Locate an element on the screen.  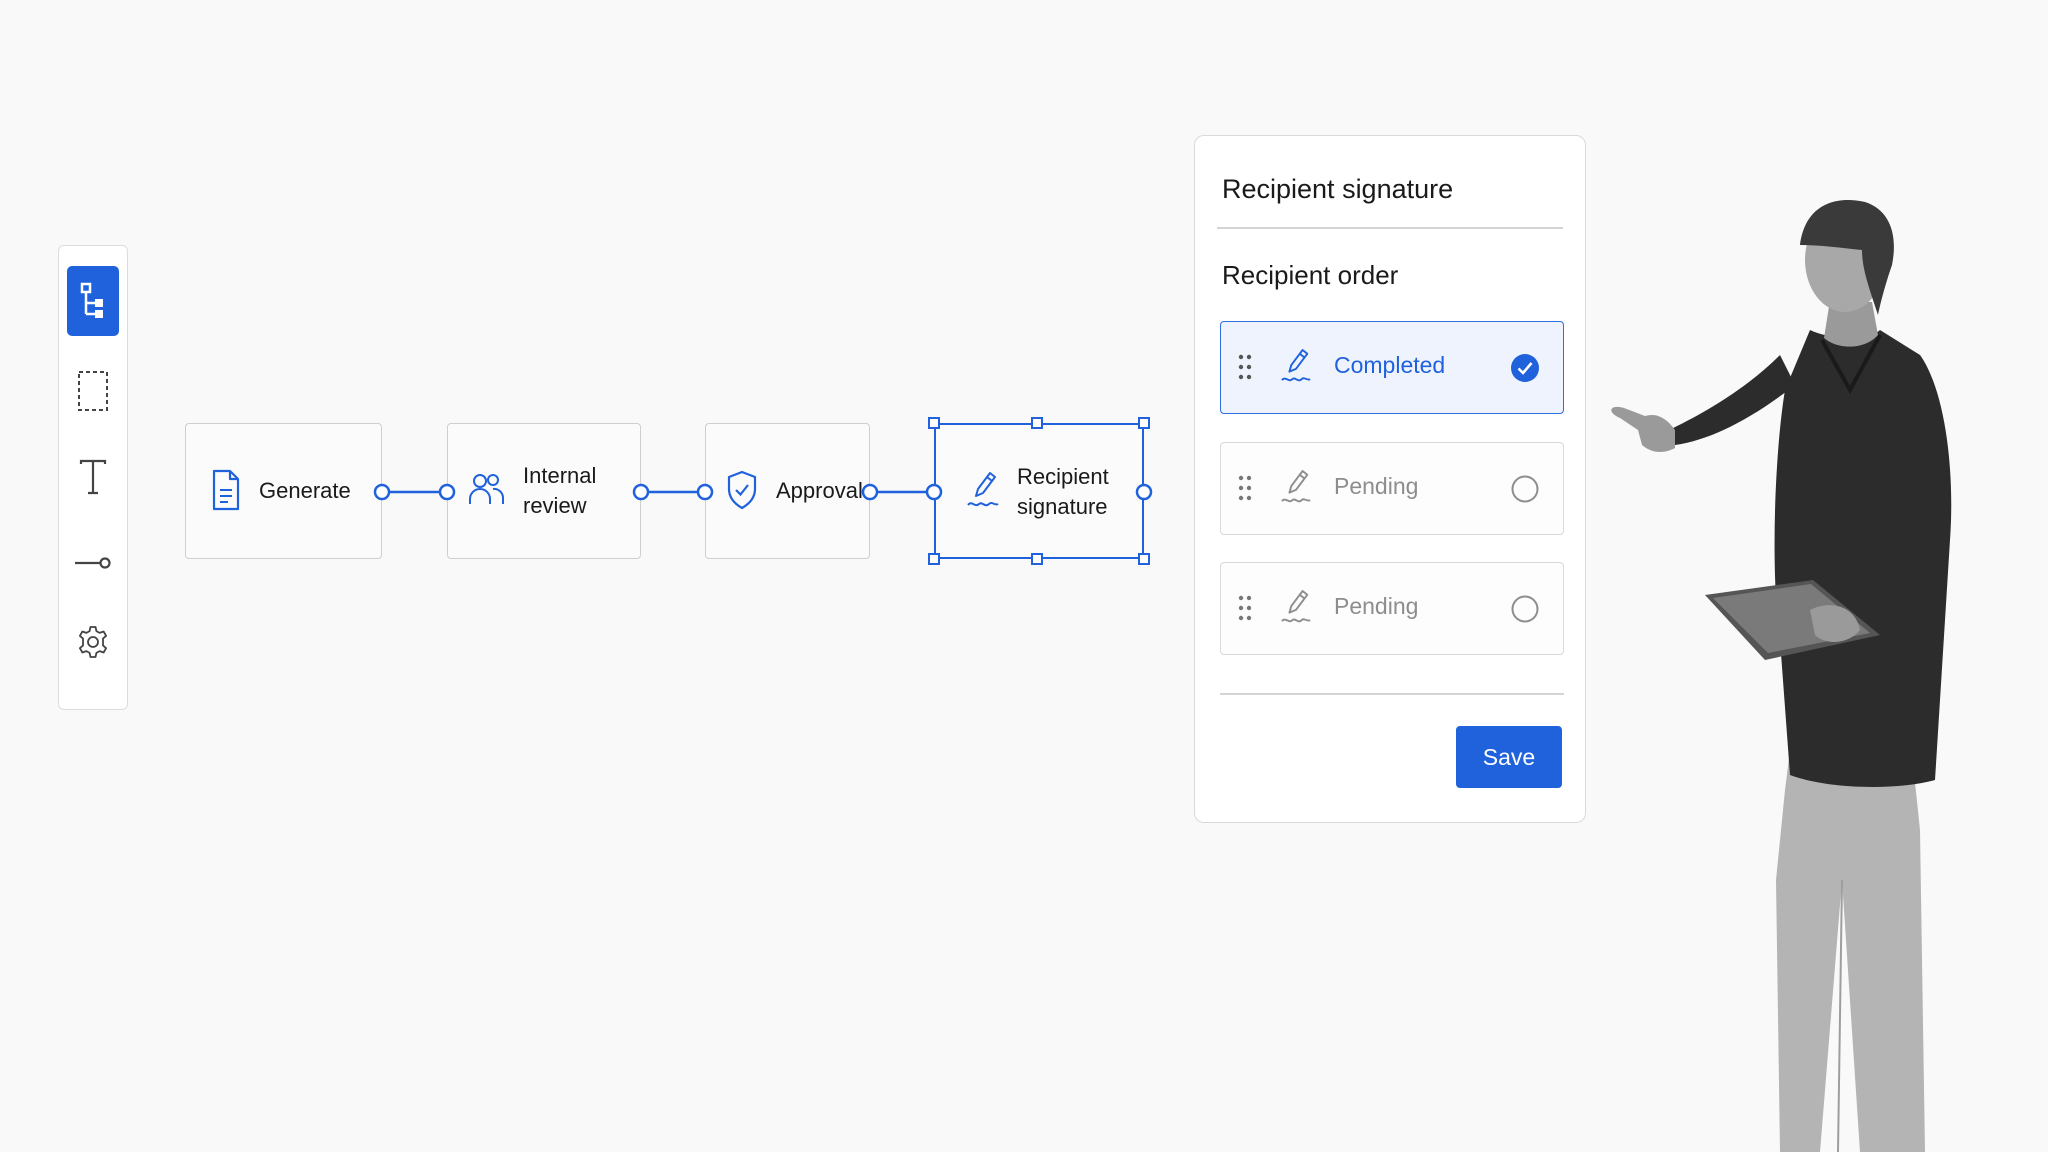
section-title: Recipient order is located at coordinates (1310, 275).